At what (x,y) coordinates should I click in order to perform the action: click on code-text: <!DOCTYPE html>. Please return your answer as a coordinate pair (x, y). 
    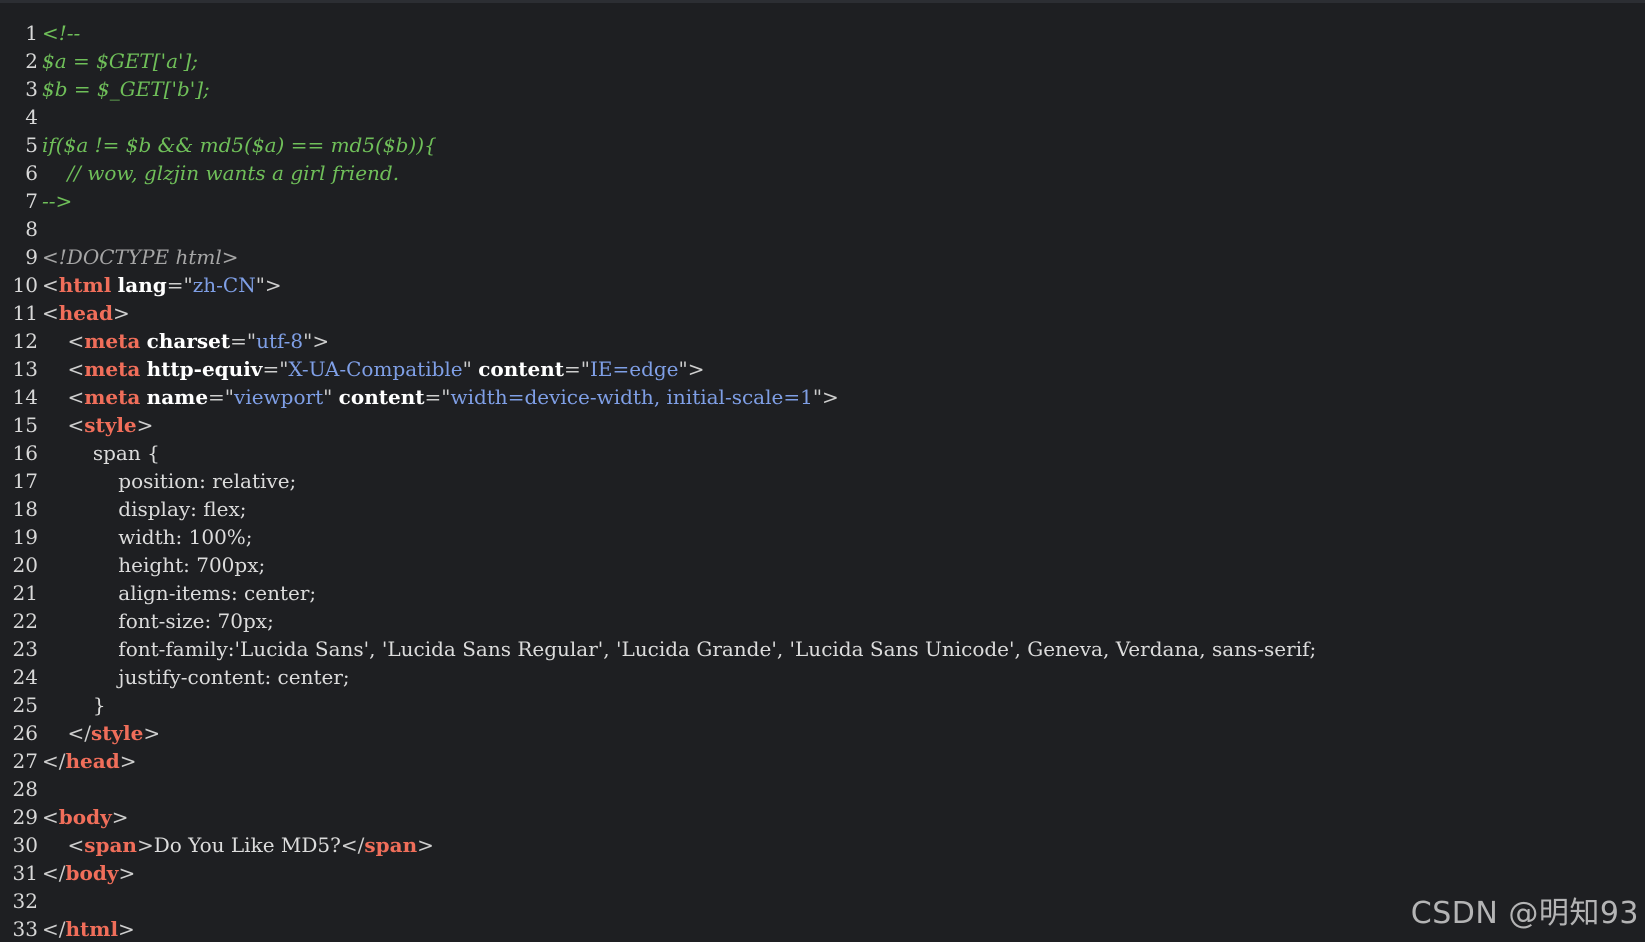
    Looking at the image, I should click on (140, 257).